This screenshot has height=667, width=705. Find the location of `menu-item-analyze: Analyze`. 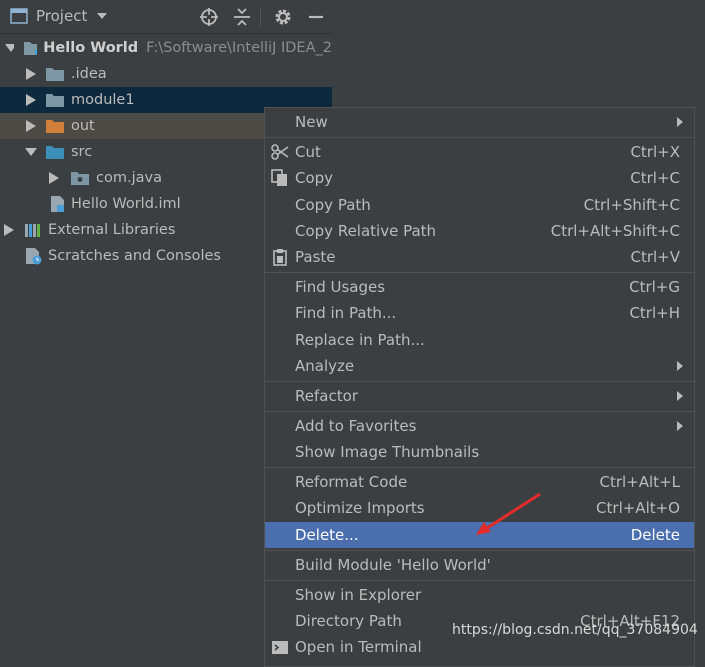

menu-item-analyze: Analyze is located at coordinates (479, 366).